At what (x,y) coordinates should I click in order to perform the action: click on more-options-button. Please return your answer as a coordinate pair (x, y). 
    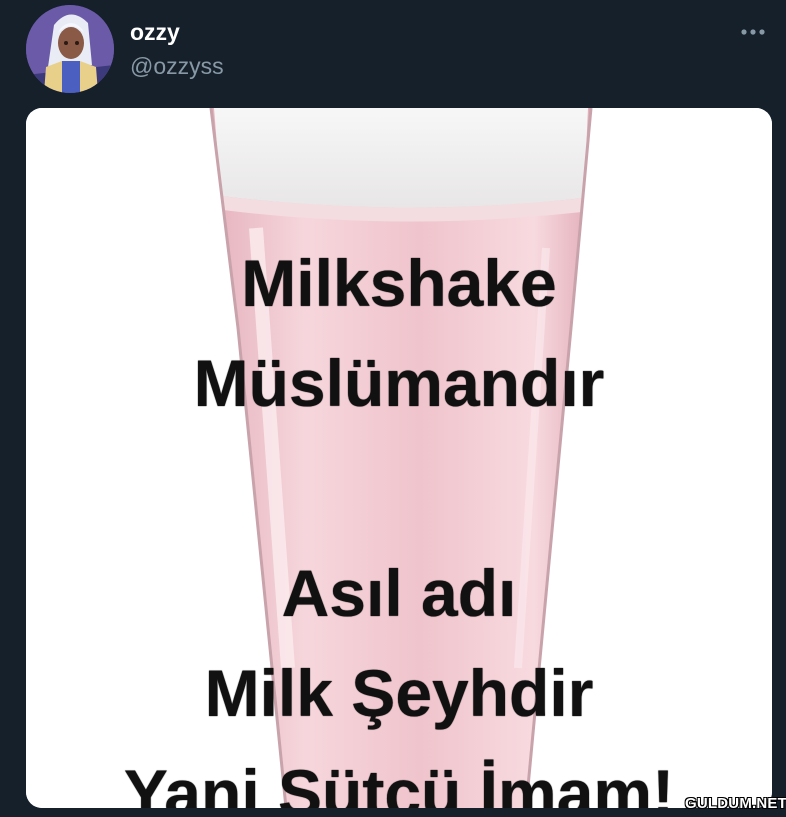
    Looking at the image, I should click on (756, 32).